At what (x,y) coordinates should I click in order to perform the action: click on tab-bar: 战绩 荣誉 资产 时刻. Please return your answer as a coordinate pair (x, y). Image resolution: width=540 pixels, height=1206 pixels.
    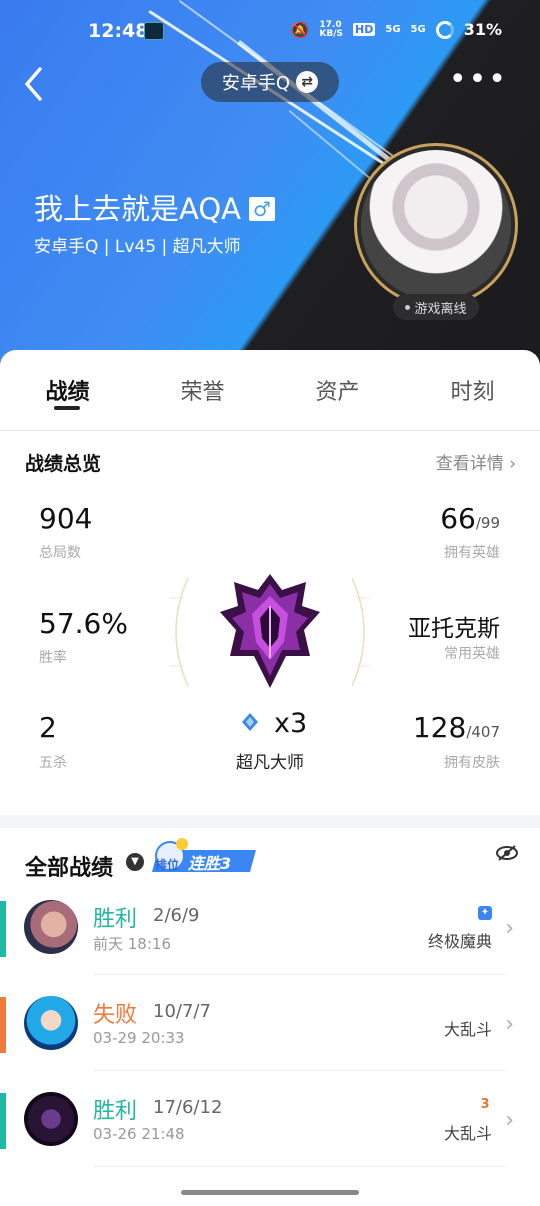
    Looking at the image, I should click on (270, 391).